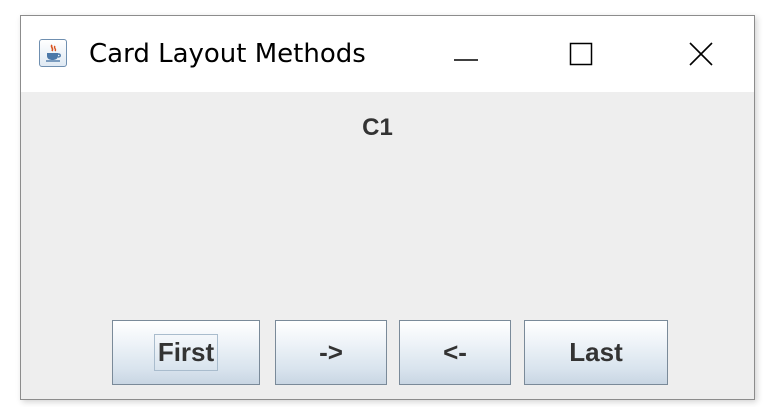 The width and height of the screenshot is (763, 407). What do you see at coordinates (466, 60) in the screenshot?
I see `minimize-icon` at bounding box center [466, 60].